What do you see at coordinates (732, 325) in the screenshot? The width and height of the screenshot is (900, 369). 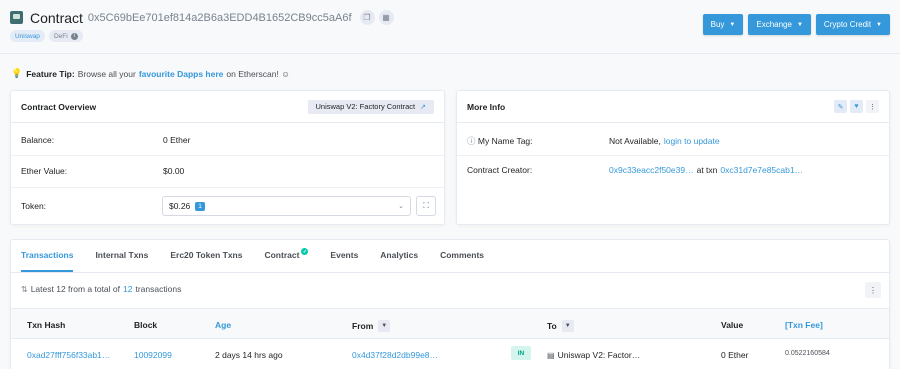 I see `col-value: Value` at bounding box center [732, 325].